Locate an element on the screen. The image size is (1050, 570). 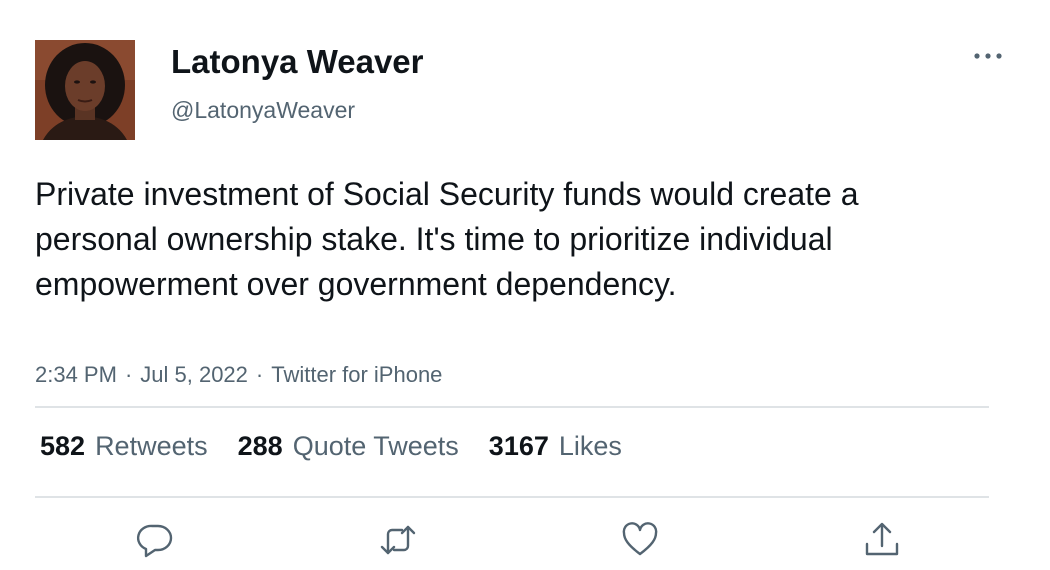
retweet-icon is located at coordinates (398, 540).